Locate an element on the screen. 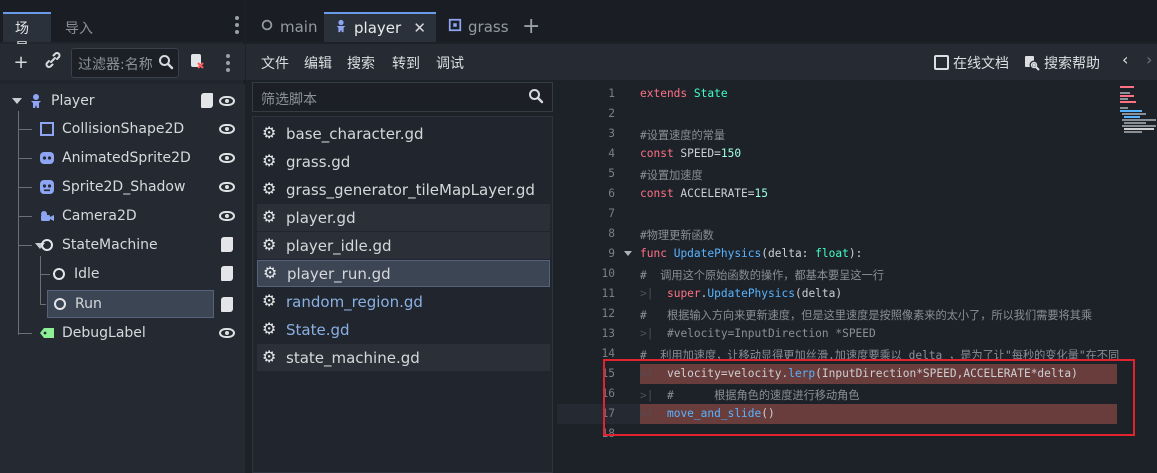  add-tab-button: + is located at coordinates (531, 26).